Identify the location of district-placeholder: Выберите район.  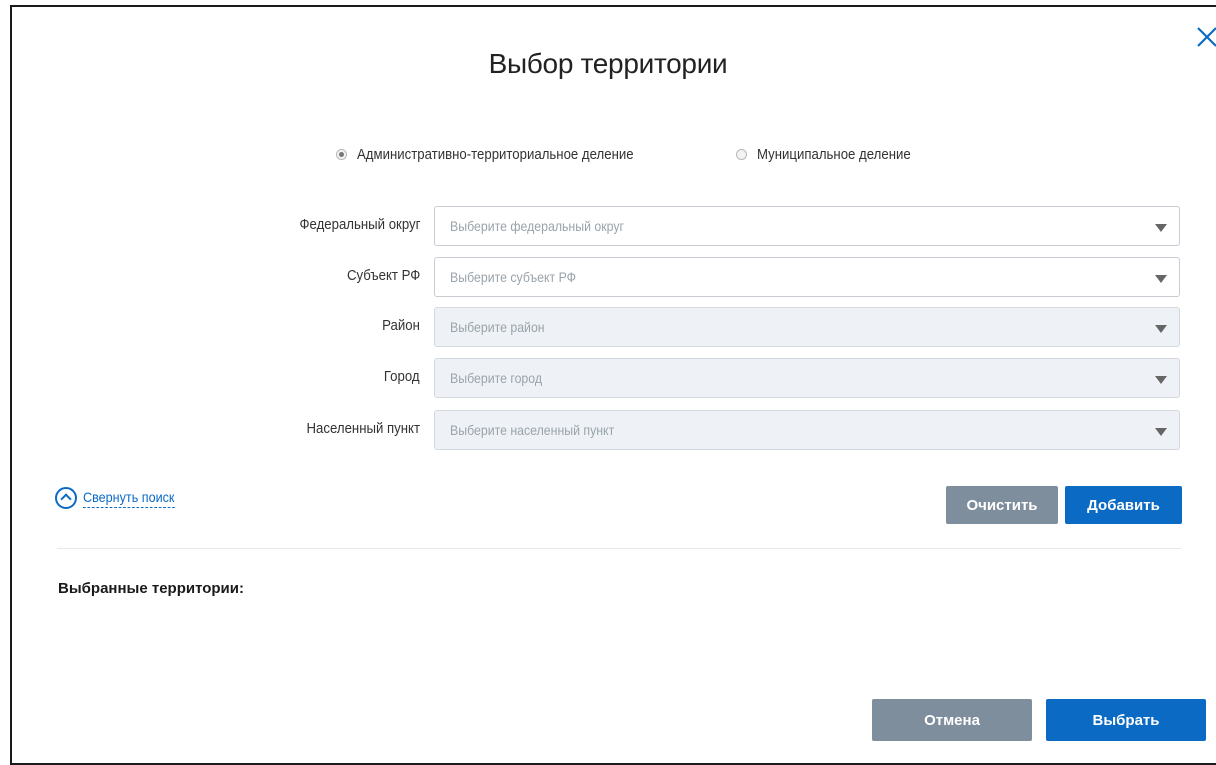
(497, 327).